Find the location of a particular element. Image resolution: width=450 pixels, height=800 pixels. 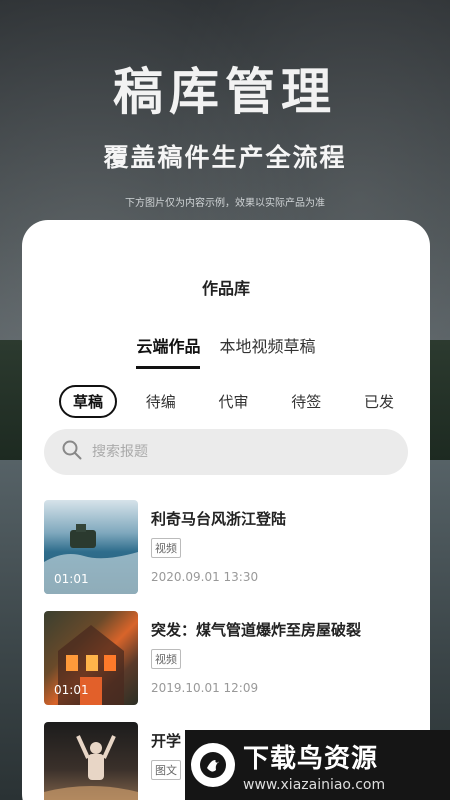

hero-notice: 下方图片仅为内容示例，效果以实际产品为准 is located at coordinates (225, 203).